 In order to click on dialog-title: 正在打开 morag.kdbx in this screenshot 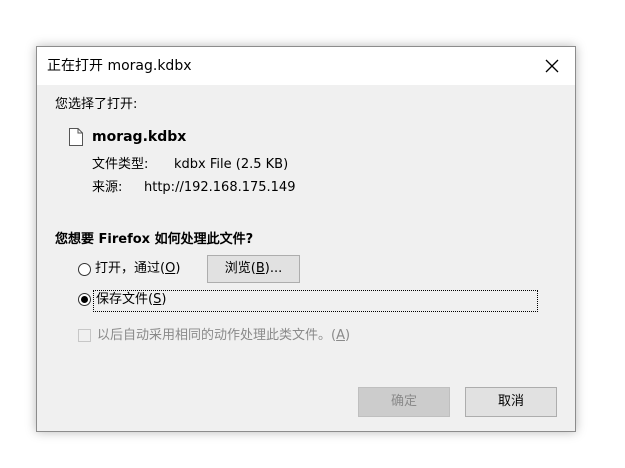, I will do `click(119, 66)`.